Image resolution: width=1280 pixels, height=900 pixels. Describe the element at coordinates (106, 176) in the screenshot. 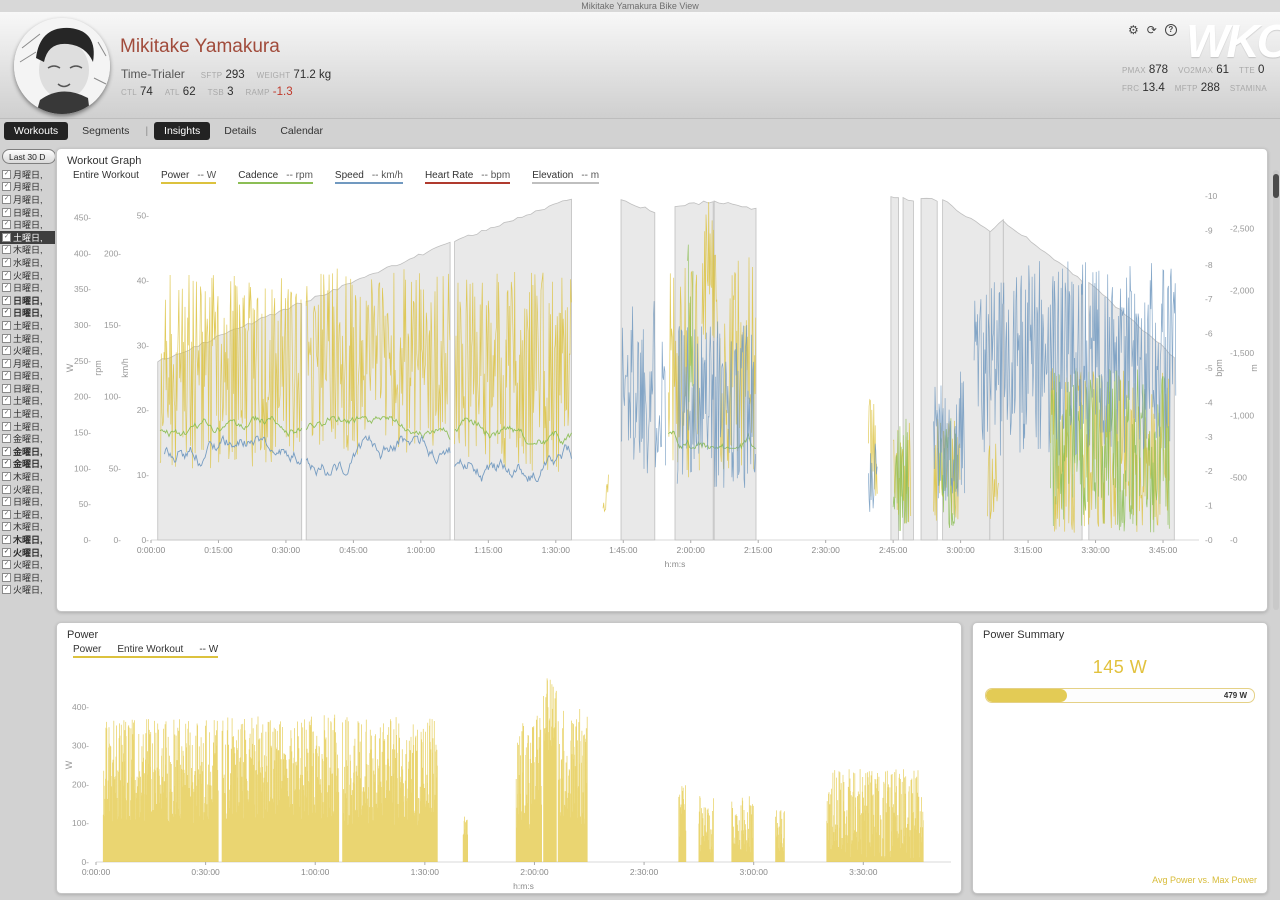

I see `legend-item-entire-workout: Entire Workout` at that location.